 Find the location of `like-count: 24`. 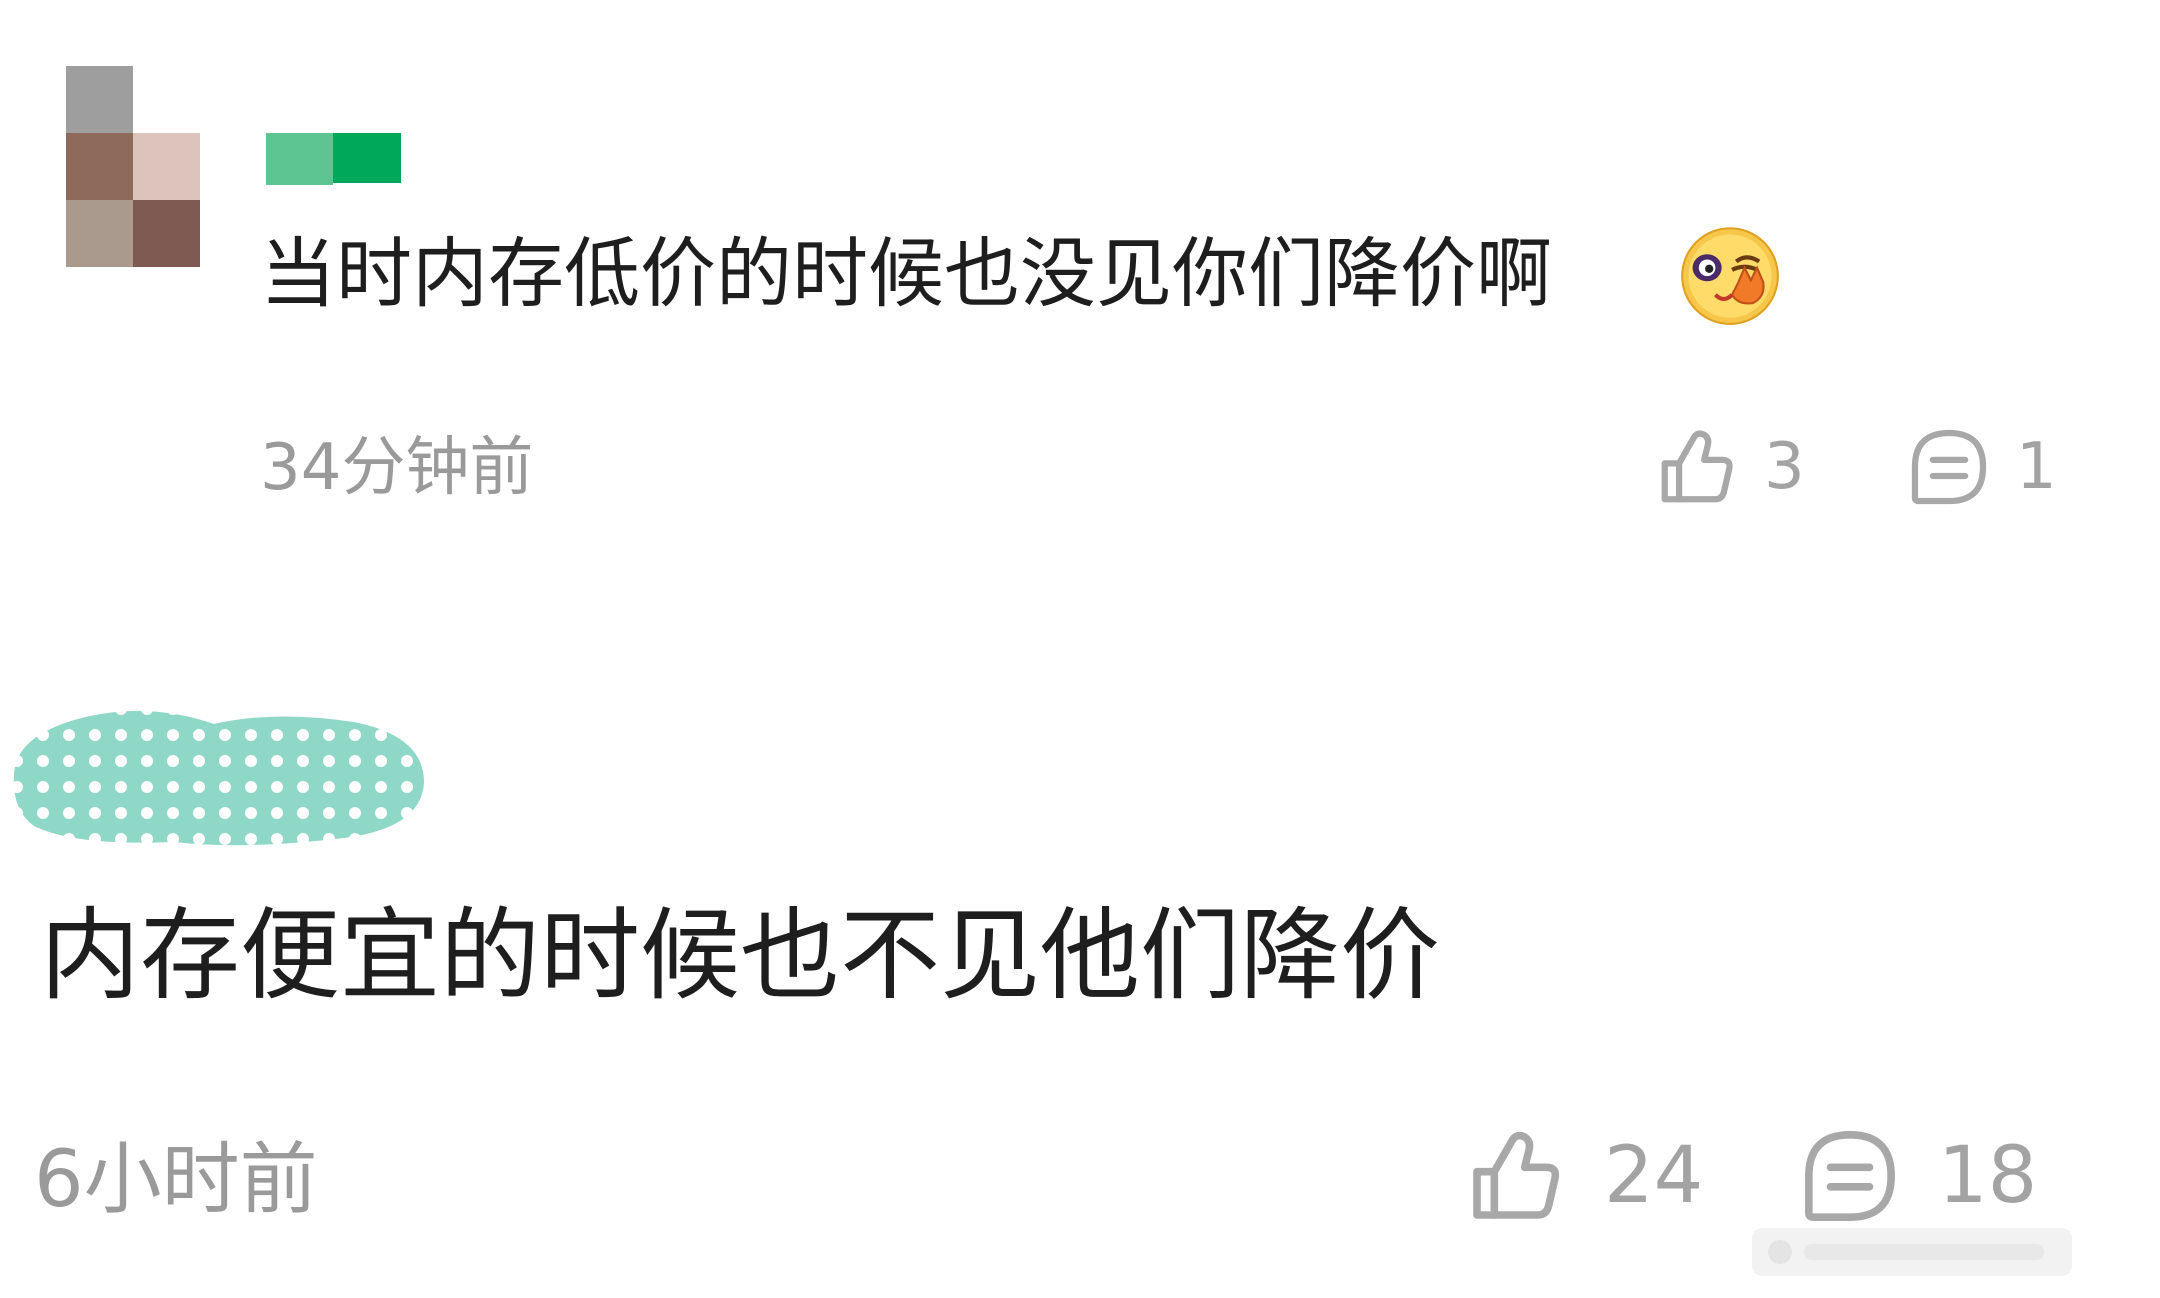

like-count: 24 is located at coordinates (1654, 1176).